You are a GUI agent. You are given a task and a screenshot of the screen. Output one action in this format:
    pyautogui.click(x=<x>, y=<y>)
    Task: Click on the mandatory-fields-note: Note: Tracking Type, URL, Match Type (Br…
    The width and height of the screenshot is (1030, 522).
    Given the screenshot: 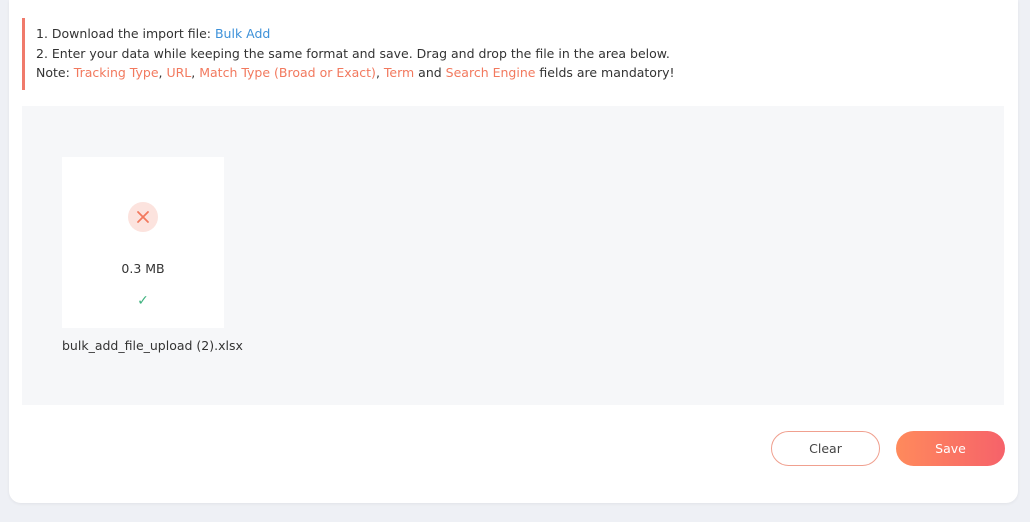 What is the action you would take?
    pyautogui.click(x=509, y=73)
    